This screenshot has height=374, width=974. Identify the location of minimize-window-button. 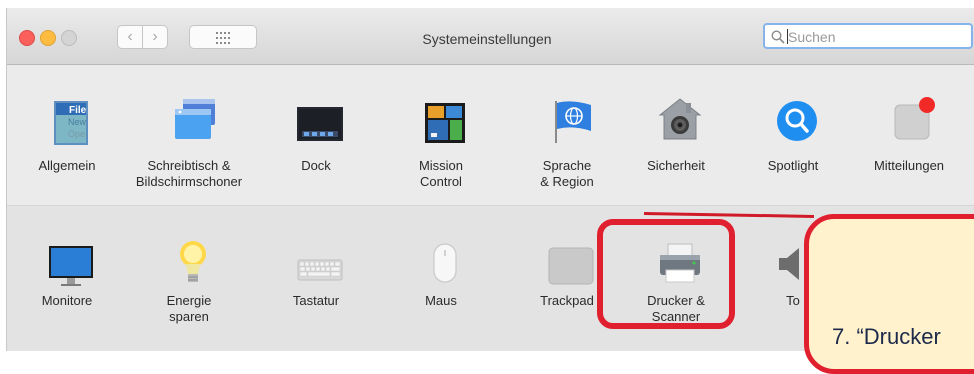
(48, 38).